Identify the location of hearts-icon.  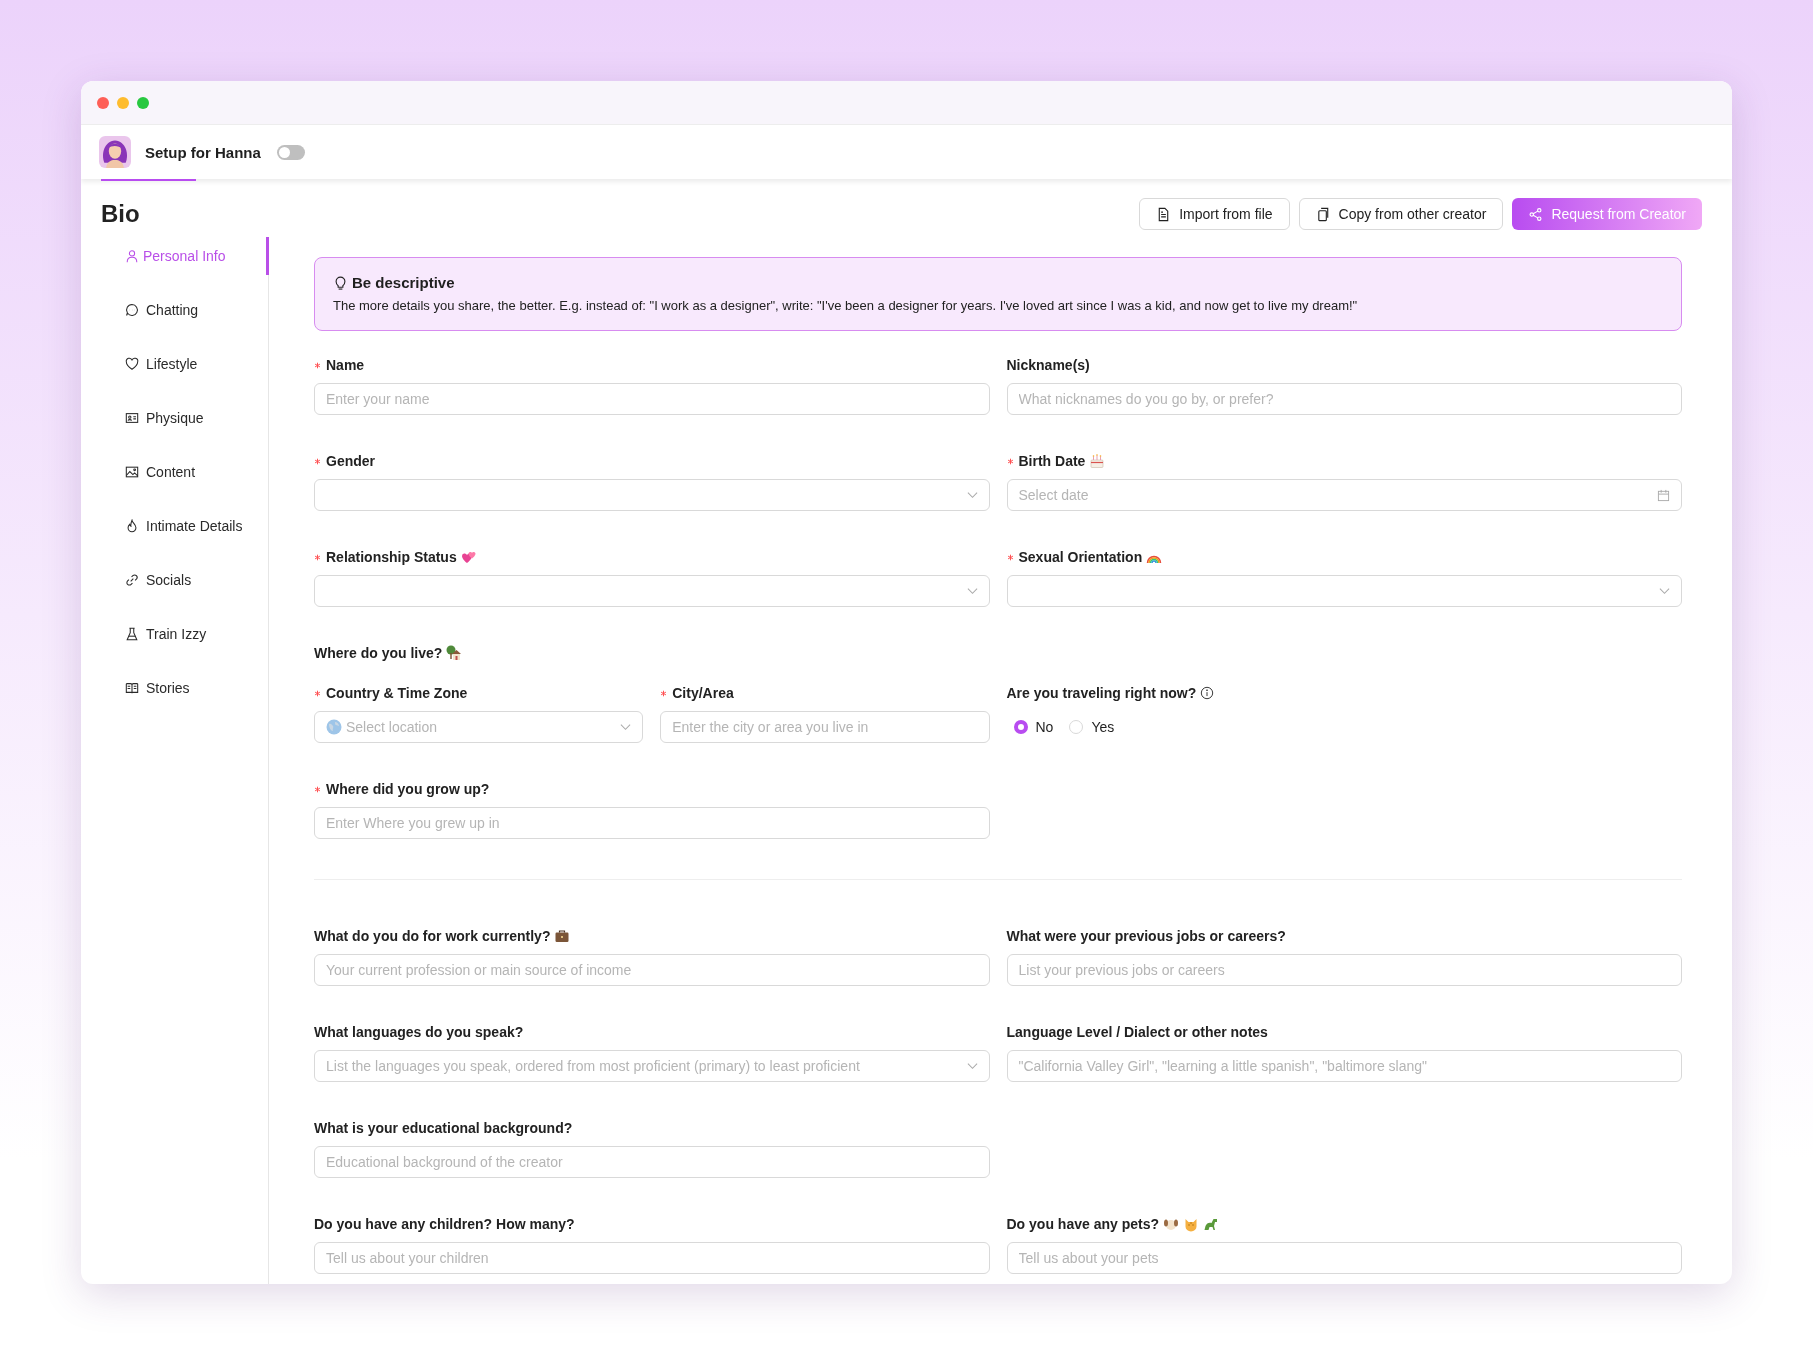
(468, 557).